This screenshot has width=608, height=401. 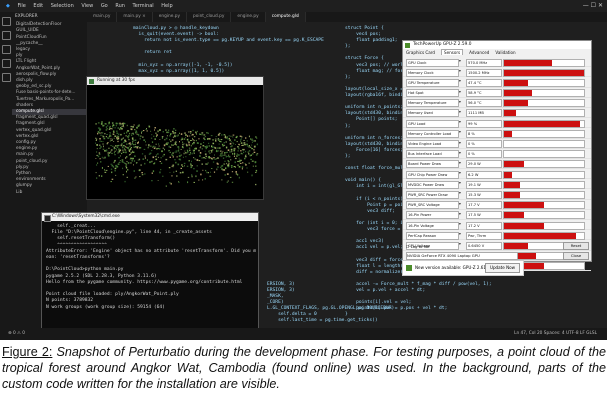 I want to click on menu-run: Run, so click(x=120, y=6).